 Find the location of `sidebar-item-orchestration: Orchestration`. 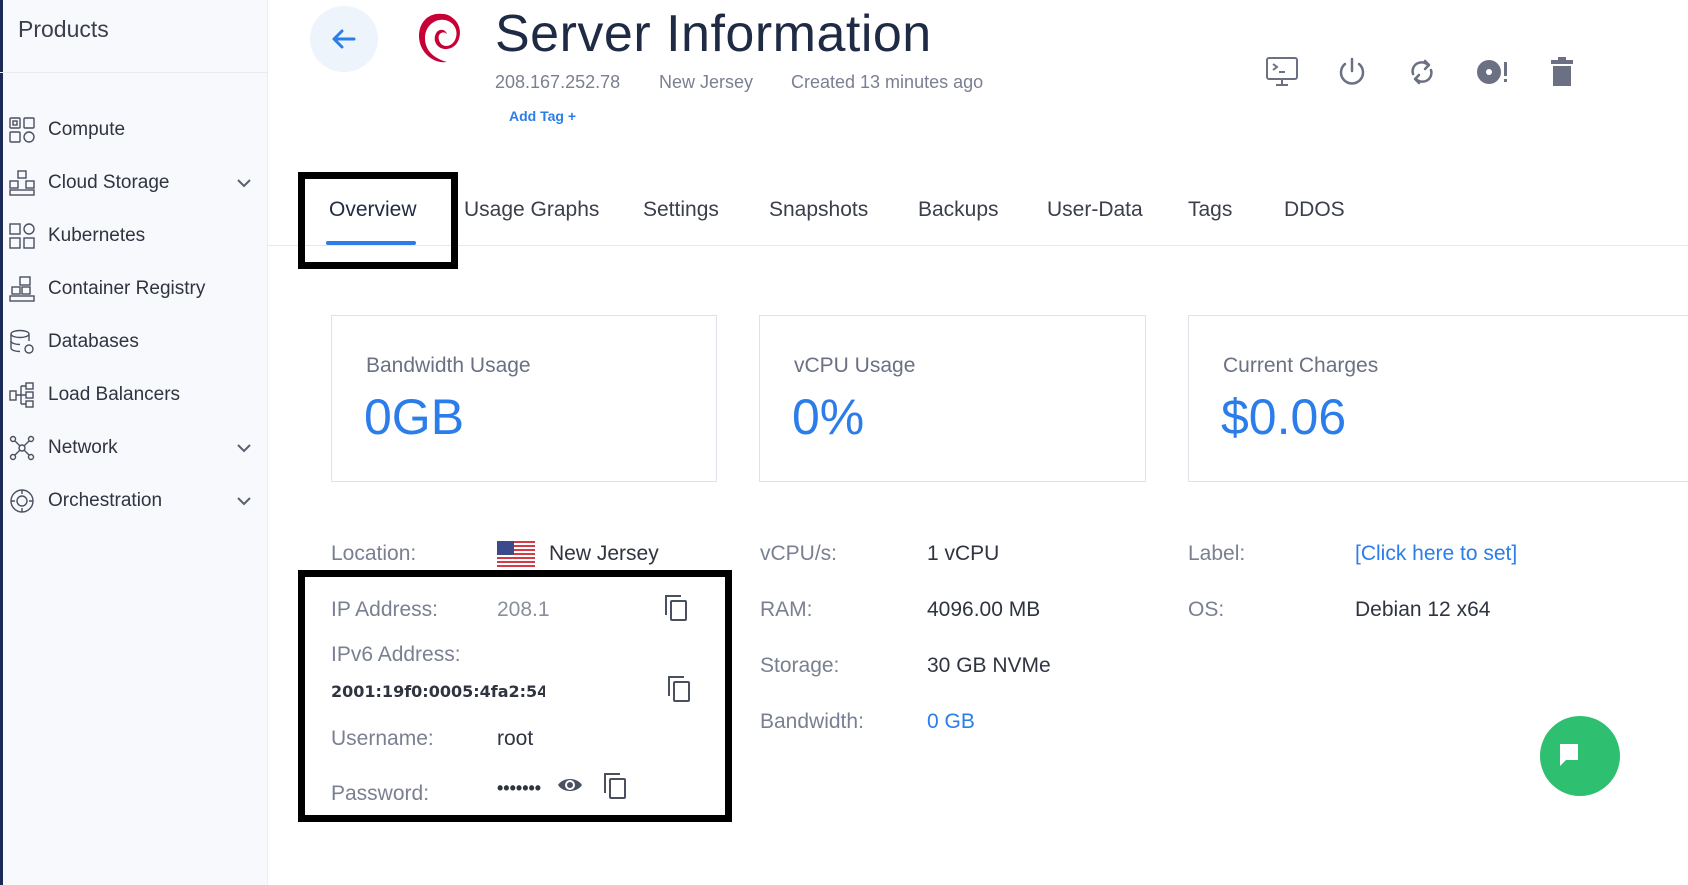

sidebar-item-orchestration: Orchestration is located at coordinates (134, 500).